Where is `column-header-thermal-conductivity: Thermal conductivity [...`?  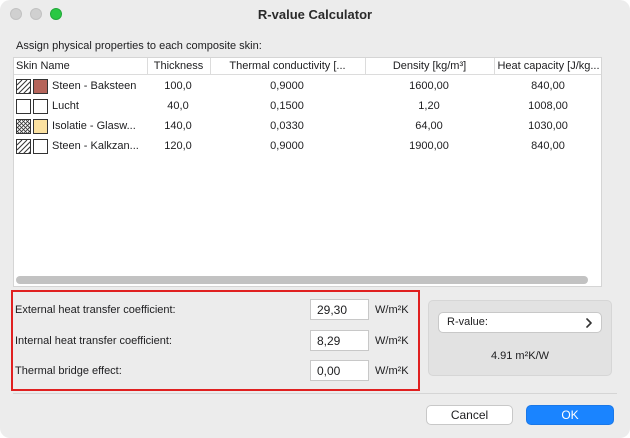
column-header-thermal-conductivity: Thermal conductivity [... is located at coordinates (287, 66).